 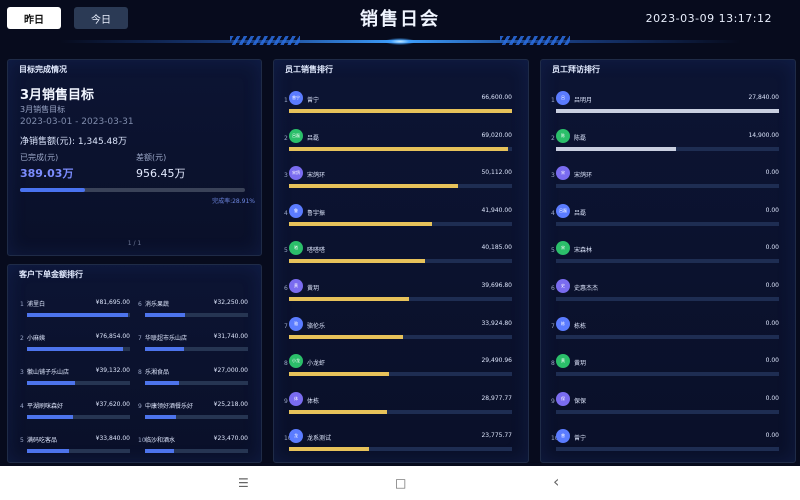 What do you see at coordinates (400, 294) in the screenshot?
I see `employee-row: 6 黄黄玥 39,696.80` at bounding box center [400, 294].